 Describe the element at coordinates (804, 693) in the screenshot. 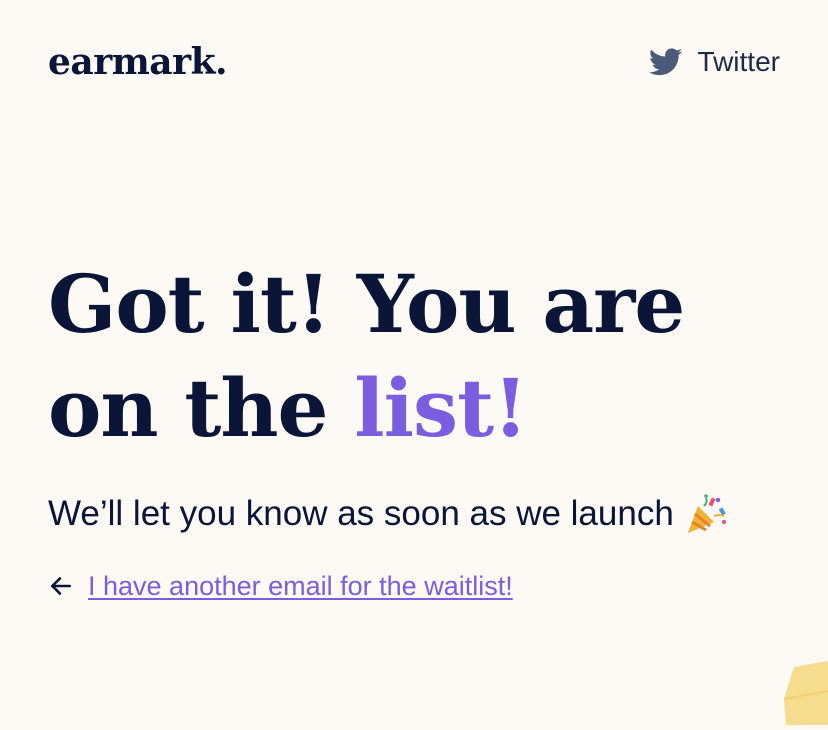

I see `corner-decoration` at that location.